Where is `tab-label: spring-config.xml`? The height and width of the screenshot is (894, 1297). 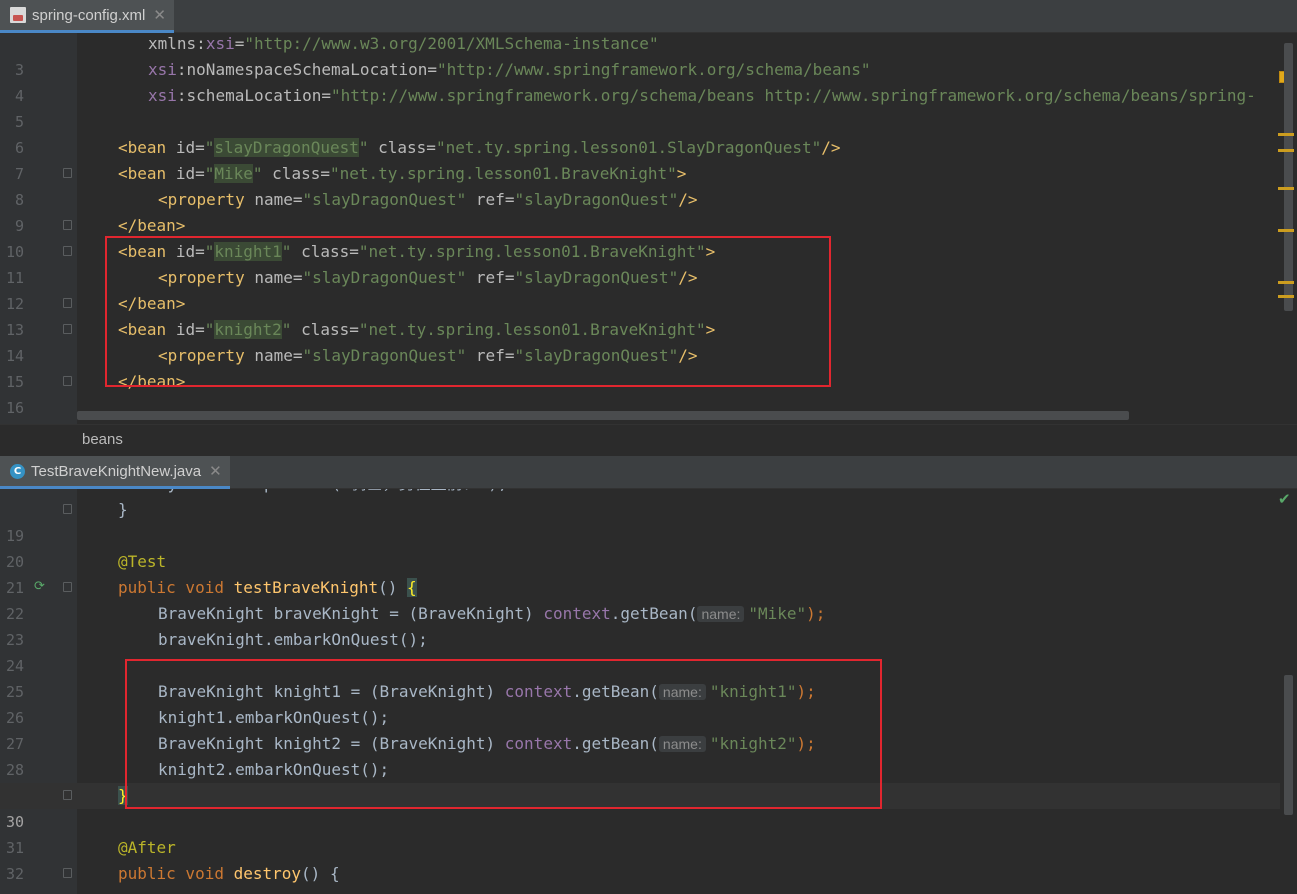 tab-label: spring-config.xml is located at coordinates (89, 15).